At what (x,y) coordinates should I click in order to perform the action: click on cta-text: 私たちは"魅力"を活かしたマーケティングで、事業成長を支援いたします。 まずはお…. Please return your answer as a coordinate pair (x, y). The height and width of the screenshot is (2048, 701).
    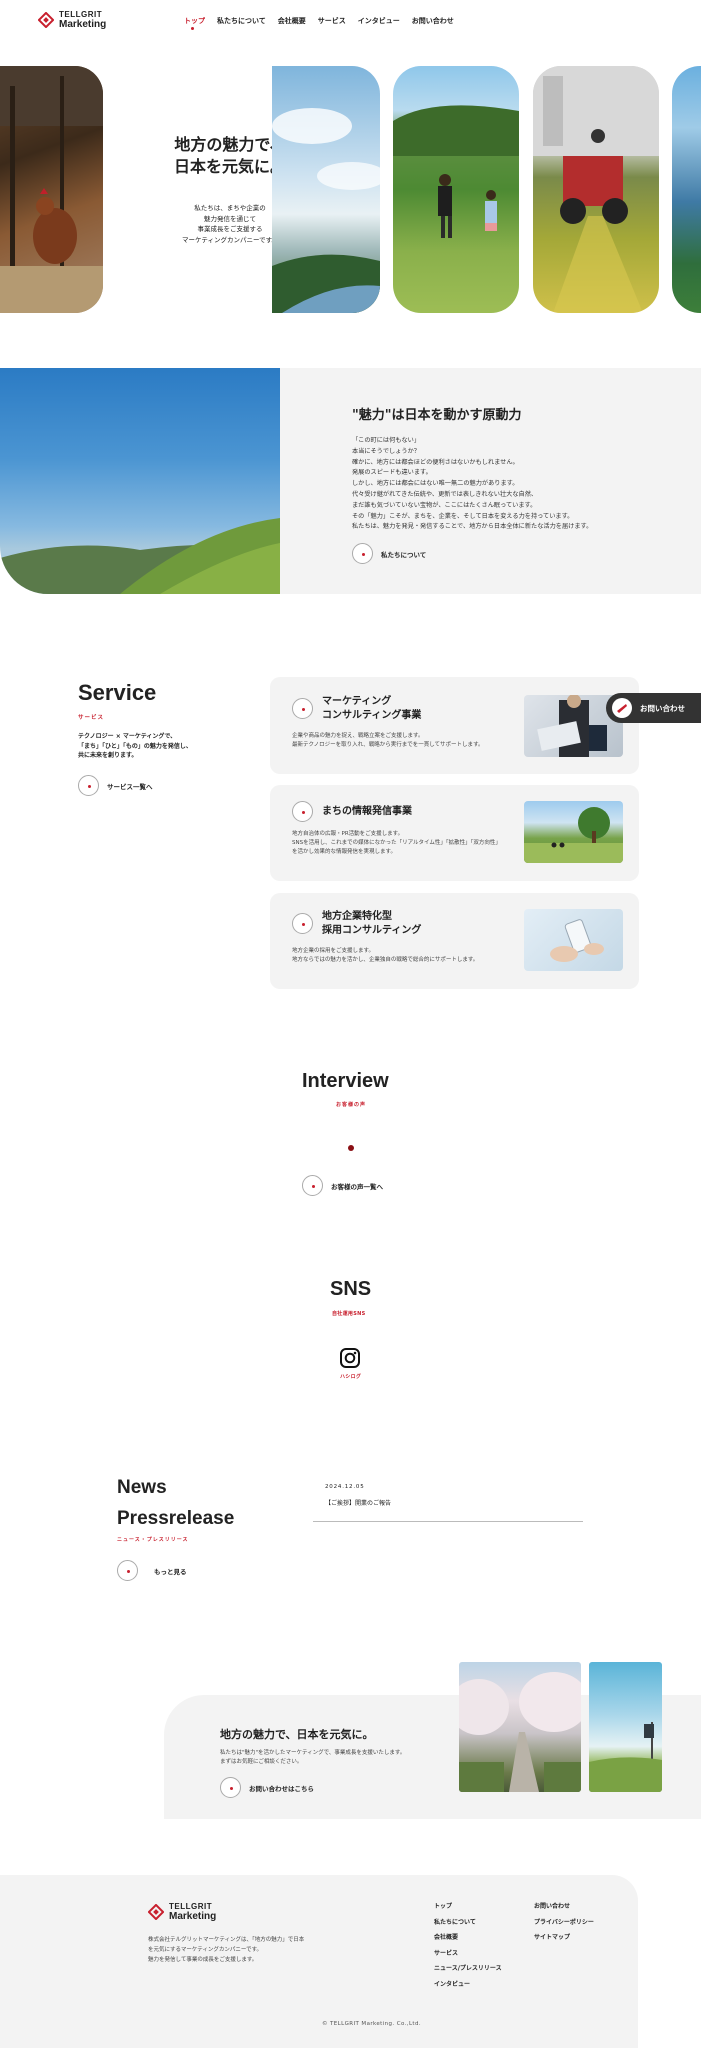
    Looking at the image, I should click on (312, 1758).